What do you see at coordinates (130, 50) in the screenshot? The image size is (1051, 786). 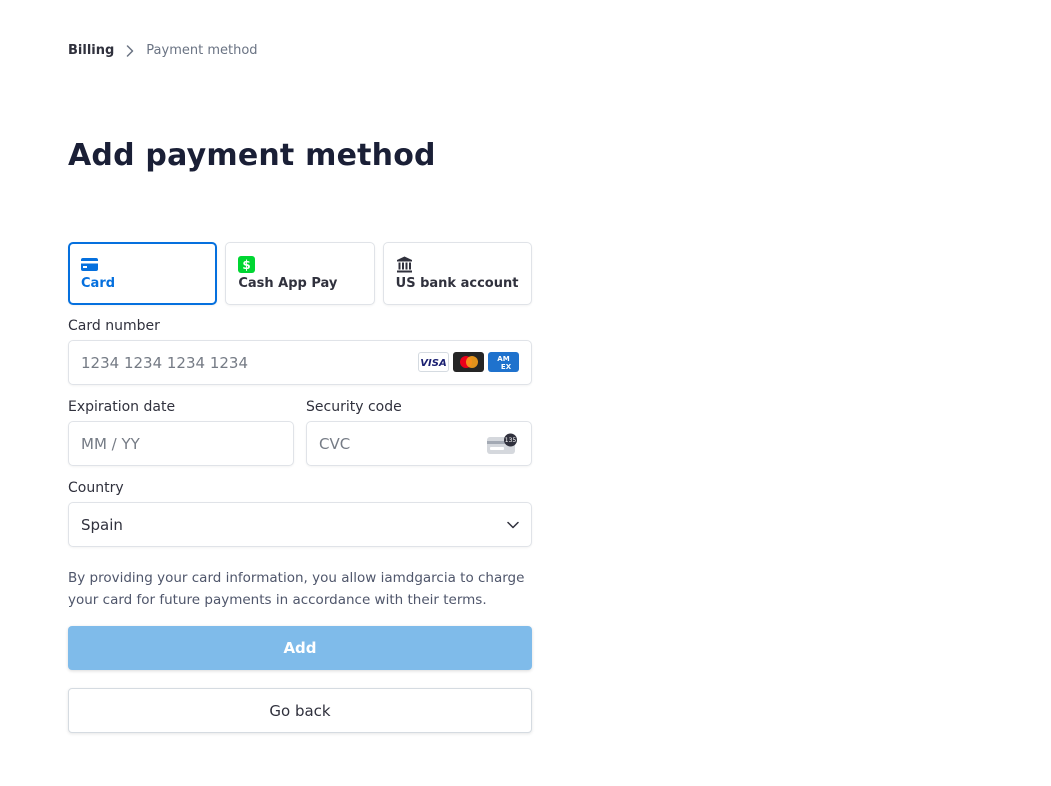 I see `chevron-right-icon` at bounding box center [130, 50].